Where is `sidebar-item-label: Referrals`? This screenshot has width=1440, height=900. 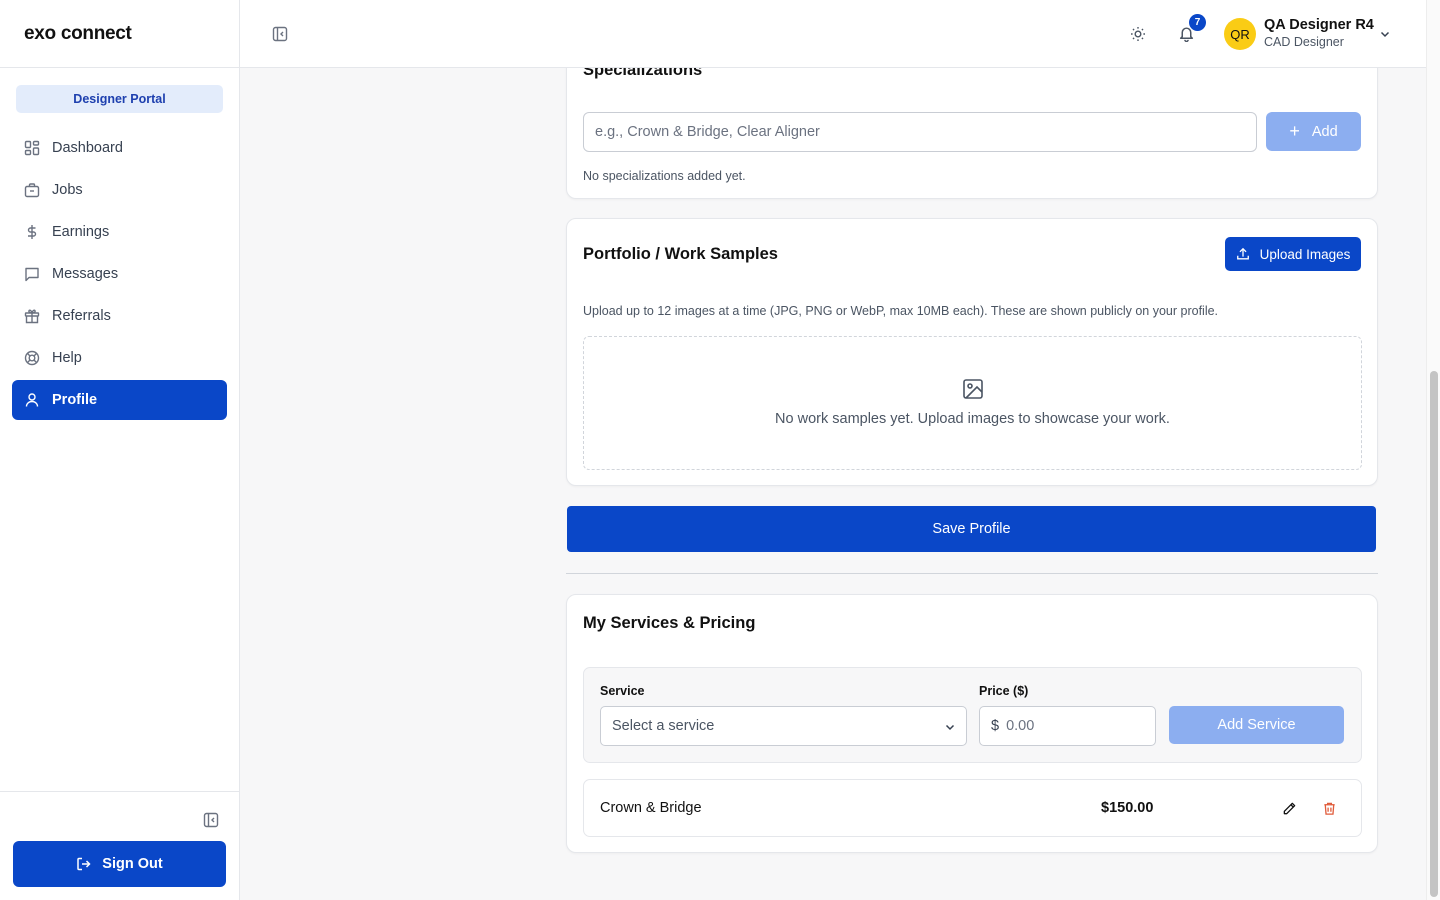 sidebar-item-label: Referrals is located at coordinates (81, 316).